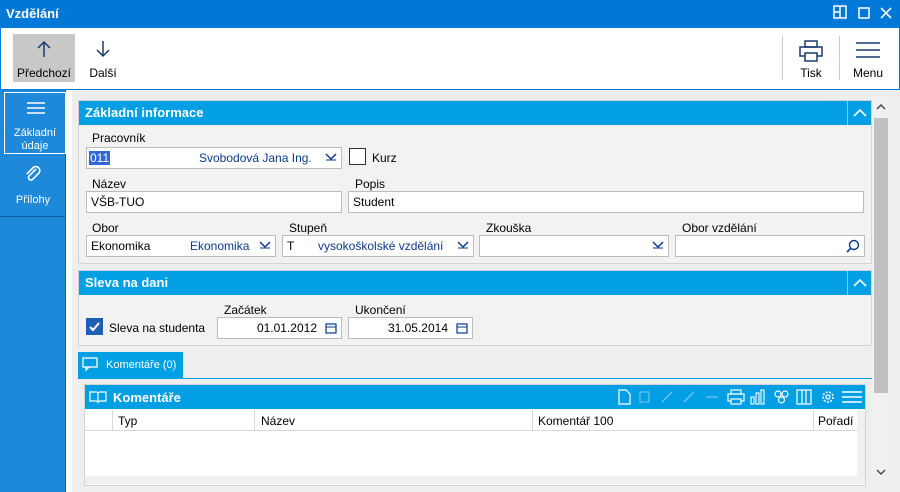 This screenshot has height=492, width=900. I want to click on obor-field: Ekonomika Ekonomika, so click(181, 246).